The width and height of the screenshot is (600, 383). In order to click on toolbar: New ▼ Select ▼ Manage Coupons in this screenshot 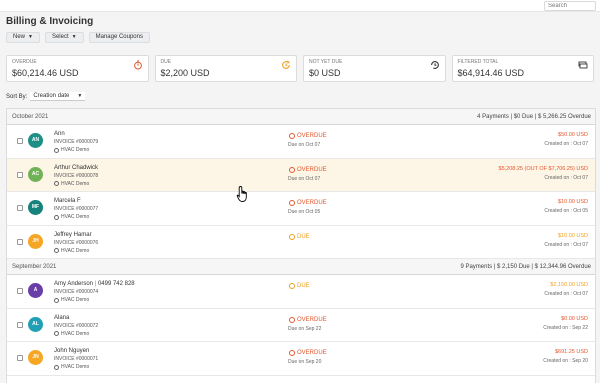, I will do `click(78, 37)`.